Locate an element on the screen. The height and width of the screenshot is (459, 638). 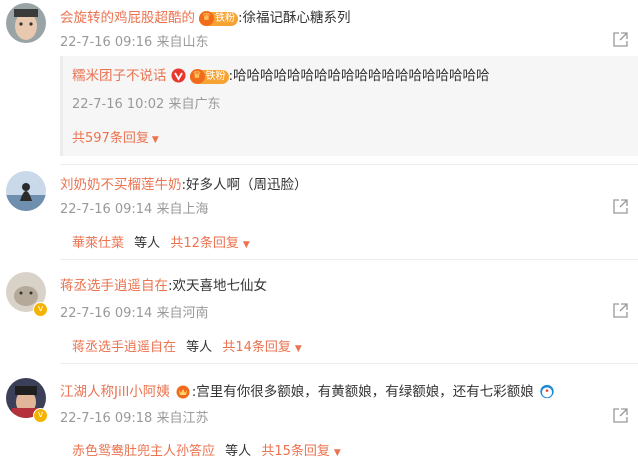
sub-reply-text: :哈哈哈哈哈哈哈哈哈哈哈哈哈哈哈哈哈哈哈 is located at coordinates (359, 76).